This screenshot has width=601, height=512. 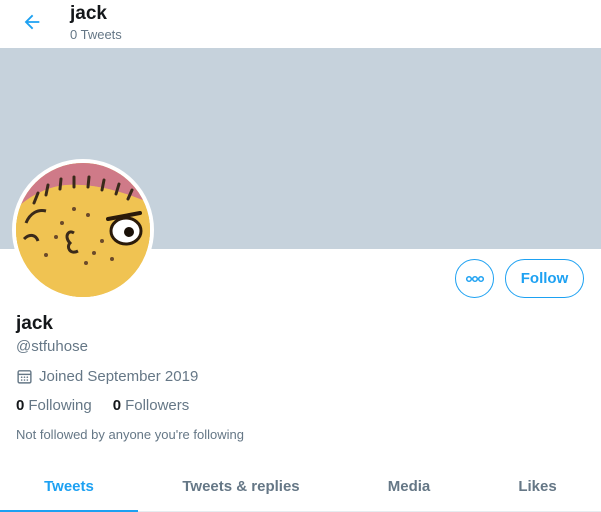 What do you see at coordinates (52, 346) in the screenshot?
I see `profile-handle: @stfuhose` at bounding box center [52, 346].